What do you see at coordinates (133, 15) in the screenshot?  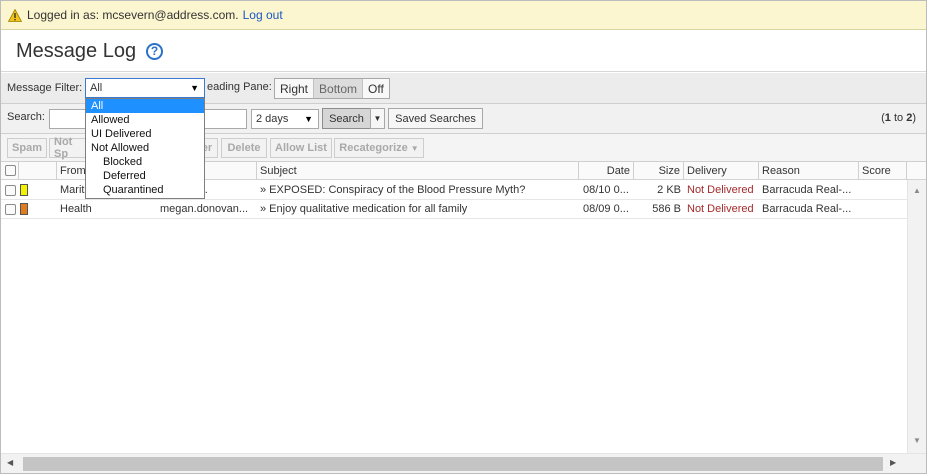 I see `logged-in-text: Logged in as: mcsevern@address.com.` at bounding box center [133, 15].